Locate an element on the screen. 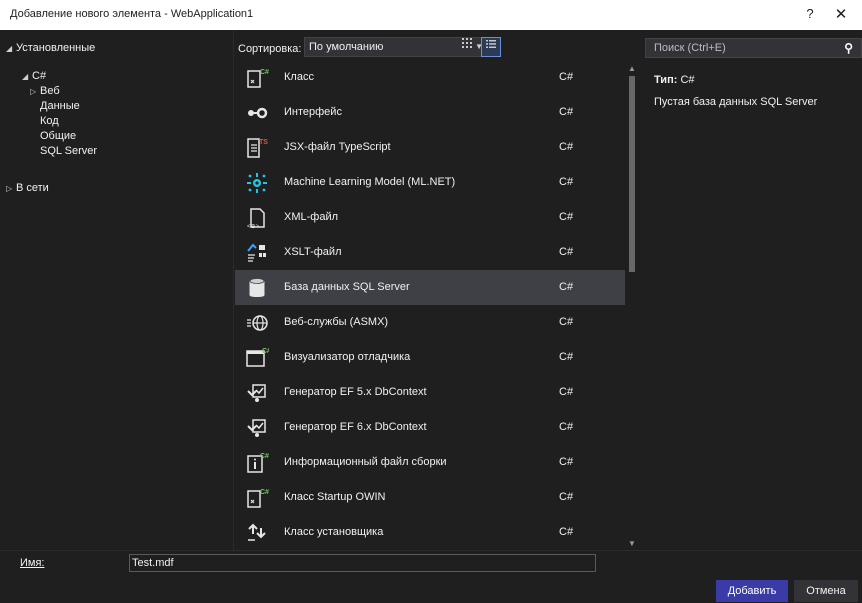  template-row: Интерфейс C# is located at coordinates (430, 112).